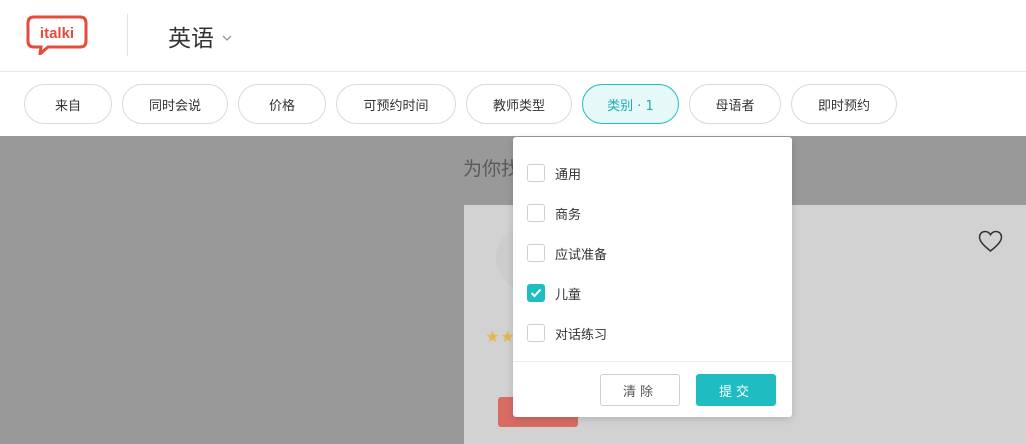 Image resolution: width=1026 pixels, height=444 pixels. What do you see at coordinates (990, 241) in the screenshot?
I see `heart-icon` at bounding box center [990, 241].